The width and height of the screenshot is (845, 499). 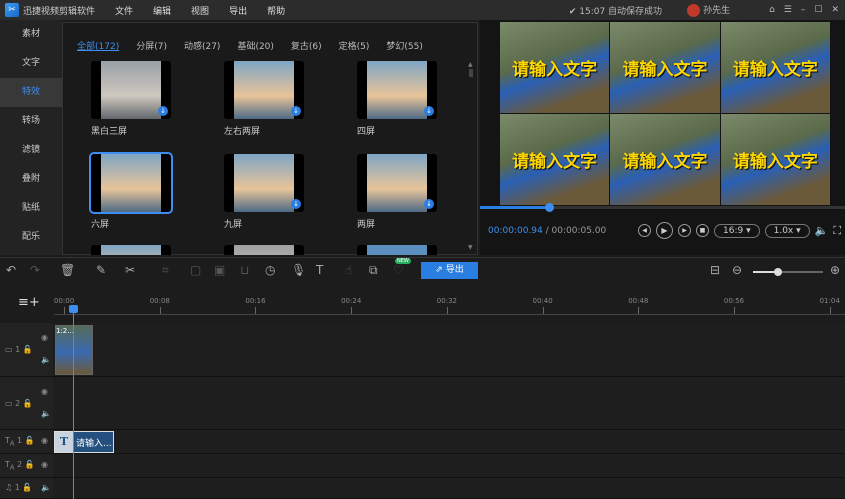 I want to click on cut-icon: ✂, so click(x=130, y=270).